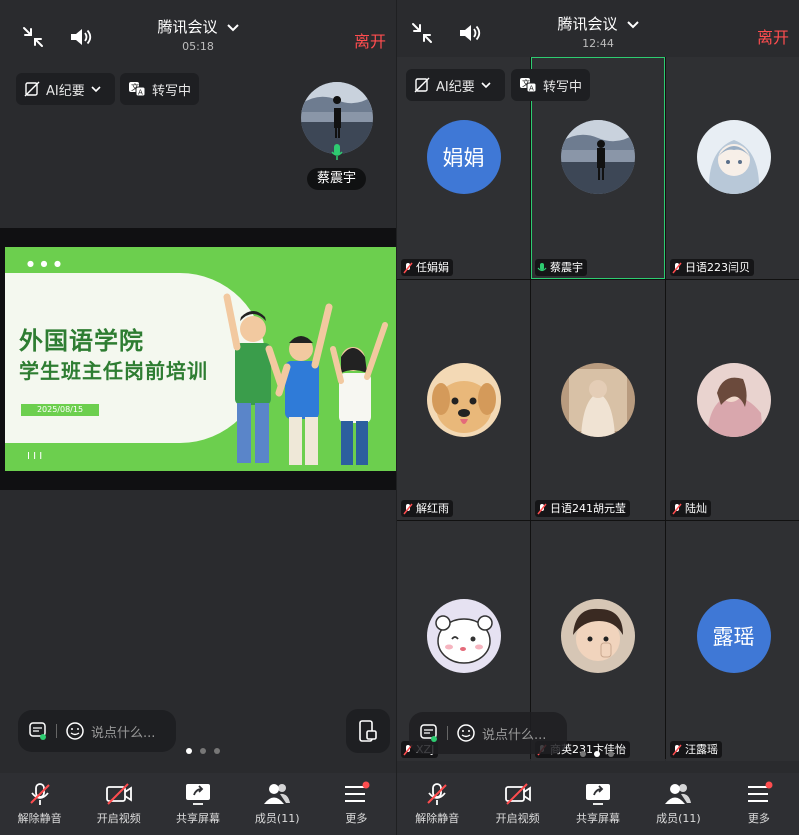 This screenshot has height=835, width=799. I want to click on participant-tile: 解红雨, so click(463, 400).